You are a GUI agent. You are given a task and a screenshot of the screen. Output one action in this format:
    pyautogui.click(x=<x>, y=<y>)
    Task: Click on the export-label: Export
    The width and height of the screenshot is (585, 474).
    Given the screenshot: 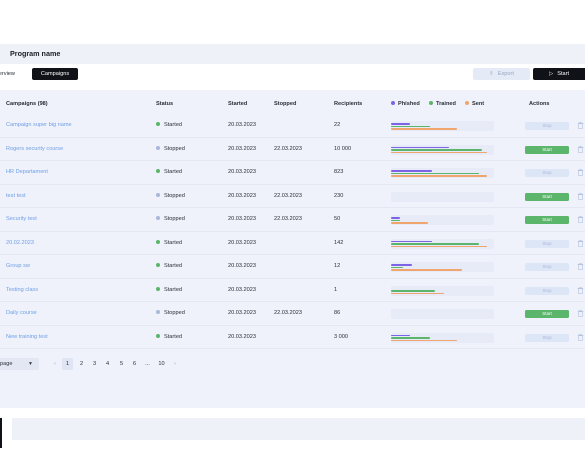 What is the action you would take?
    pyautogui.click(x=505, y=74)
    